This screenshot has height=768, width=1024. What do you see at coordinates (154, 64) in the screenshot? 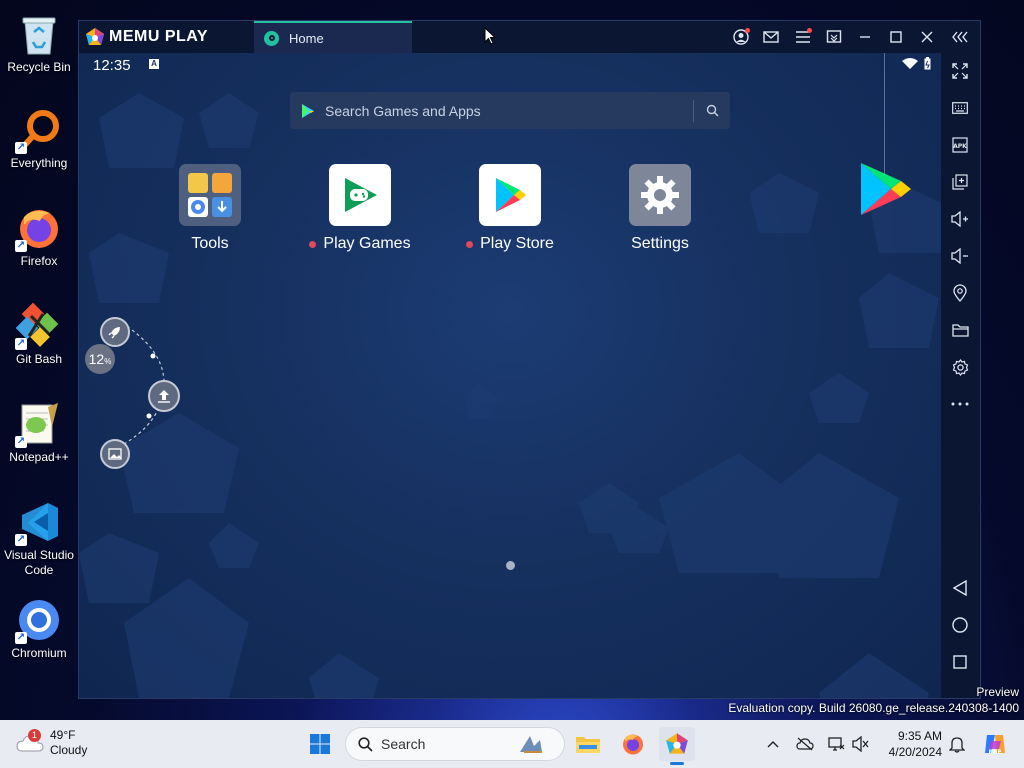
I see `notification-badge: A` at bounding box center [154, 64].